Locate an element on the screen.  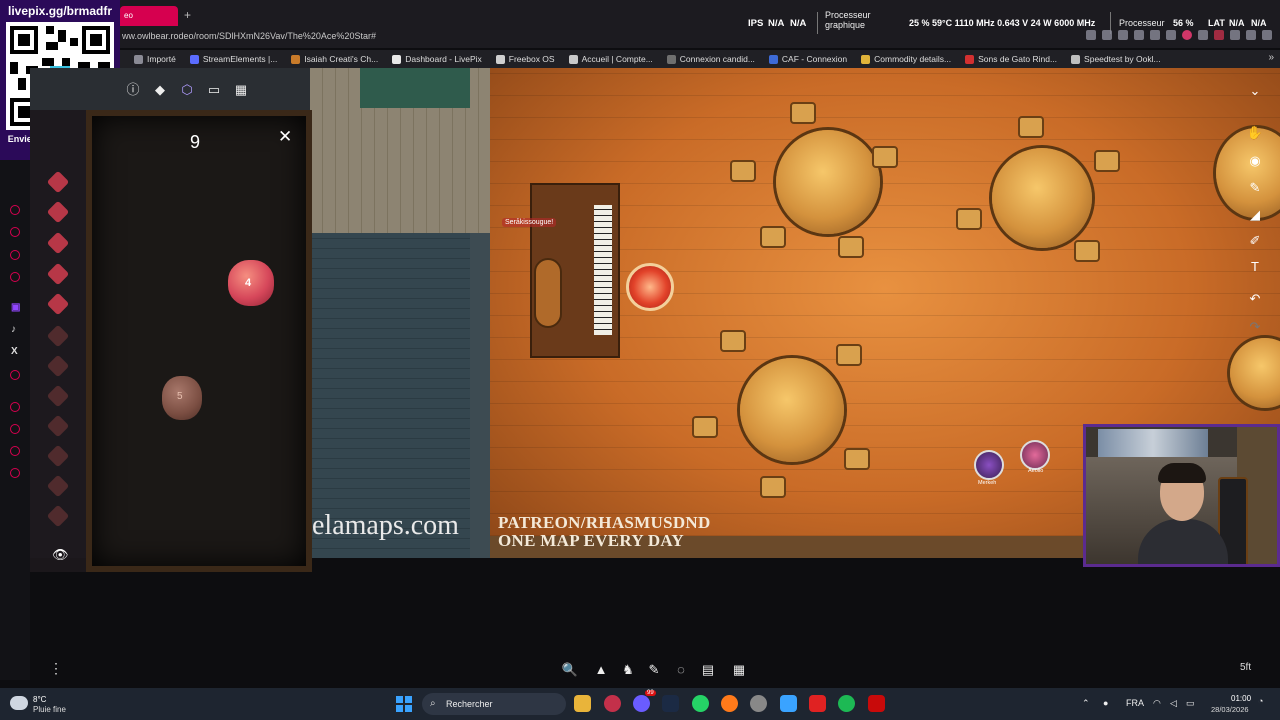
red-token is located at coordinates (650, 287).